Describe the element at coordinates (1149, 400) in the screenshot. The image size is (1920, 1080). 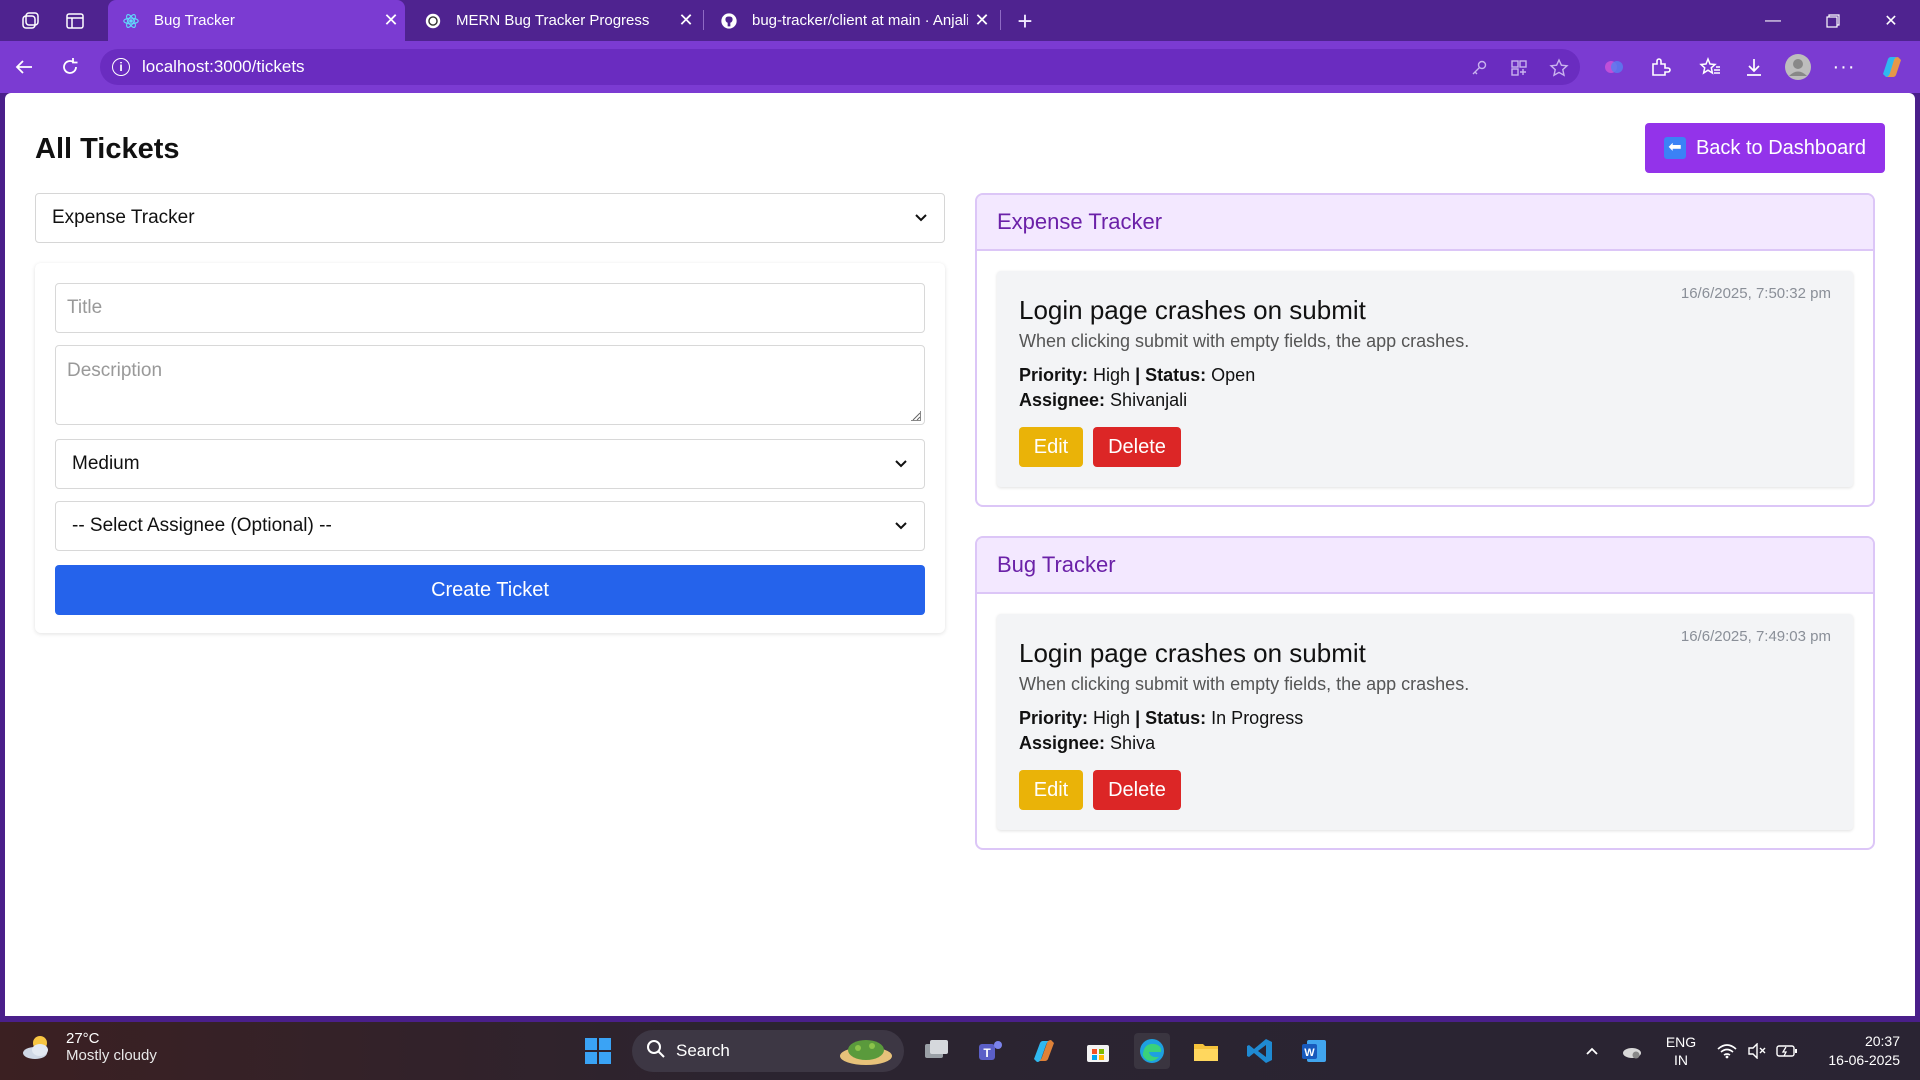
I see `assignee-value: Shivanjali` at that location.